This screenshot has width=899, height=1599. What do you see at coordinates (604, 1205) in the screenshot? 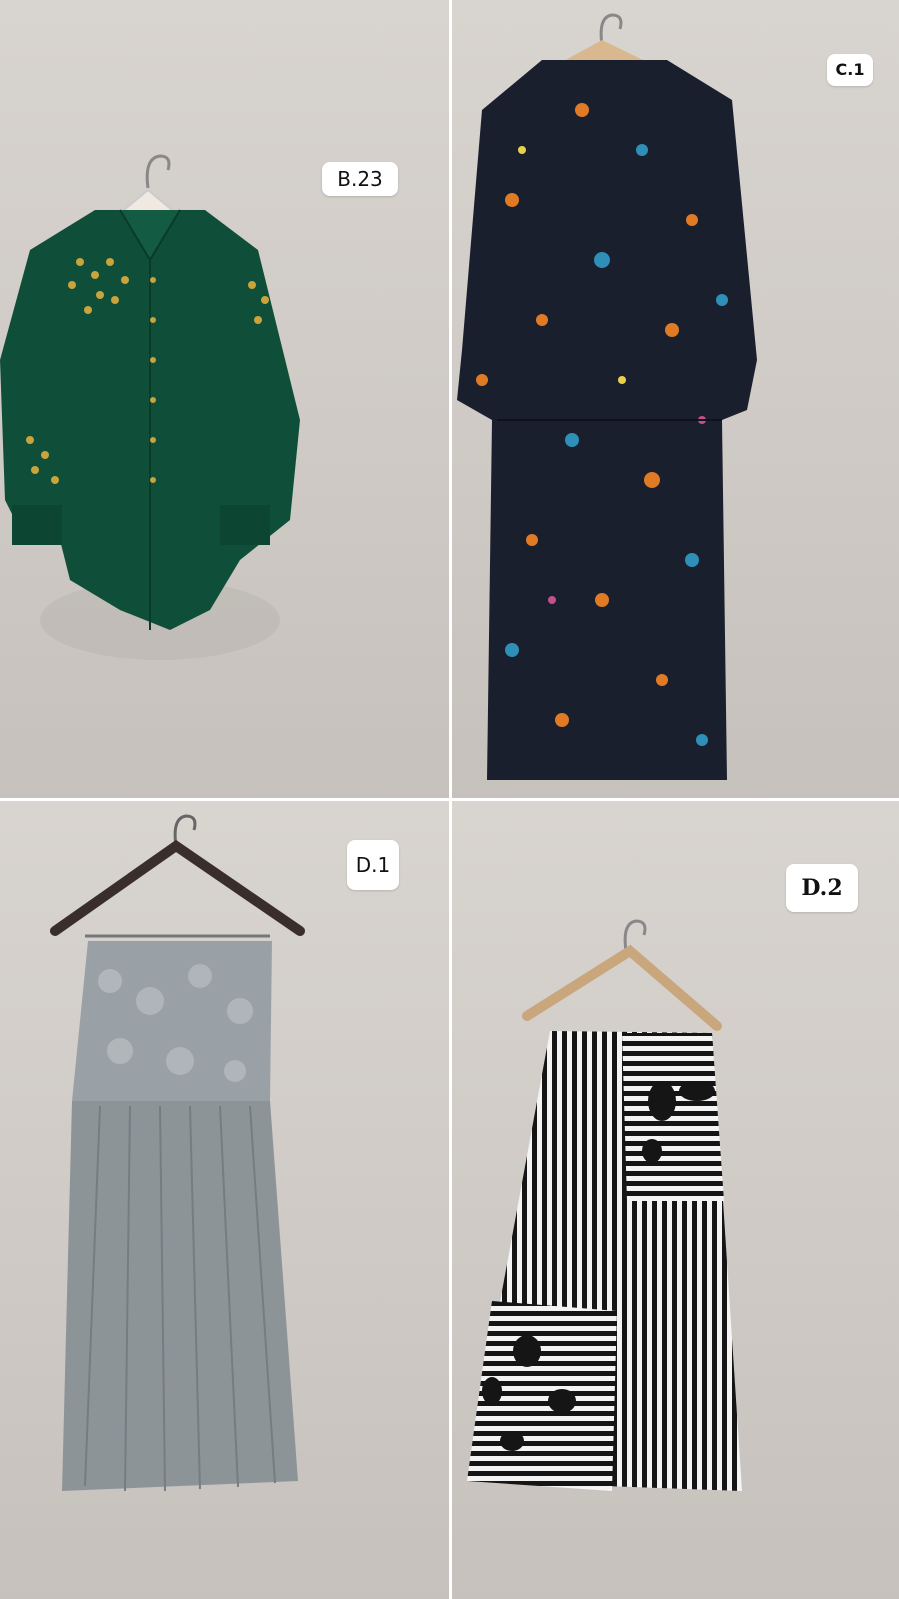
I see `striped-skirt-illustration` at bounding box center [604, 1205].